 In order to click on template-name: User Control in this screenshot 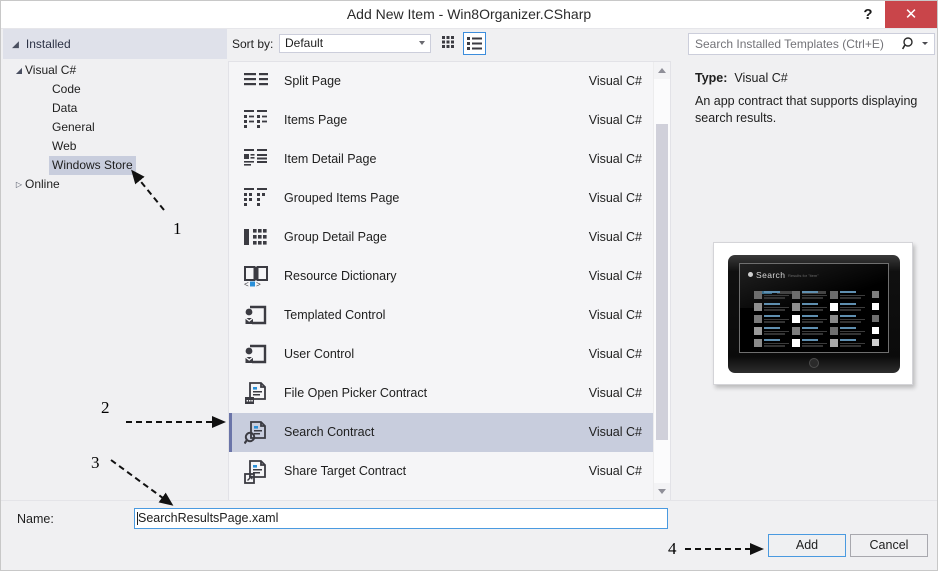, I will do `click(319, 354)`.